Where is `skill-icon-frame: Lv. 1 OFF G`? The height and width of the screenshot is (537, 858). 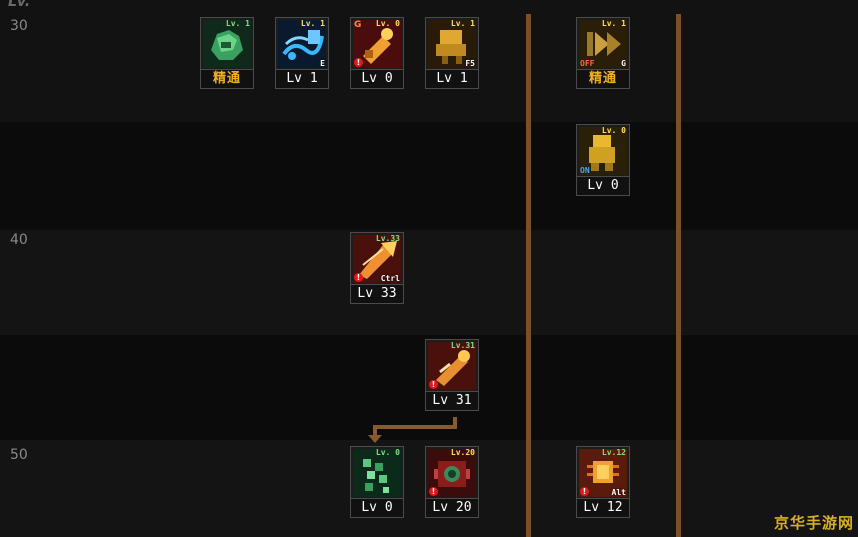
skill-icon-frame: Lv. 1 OFF G is located at coordinates (603, 44).